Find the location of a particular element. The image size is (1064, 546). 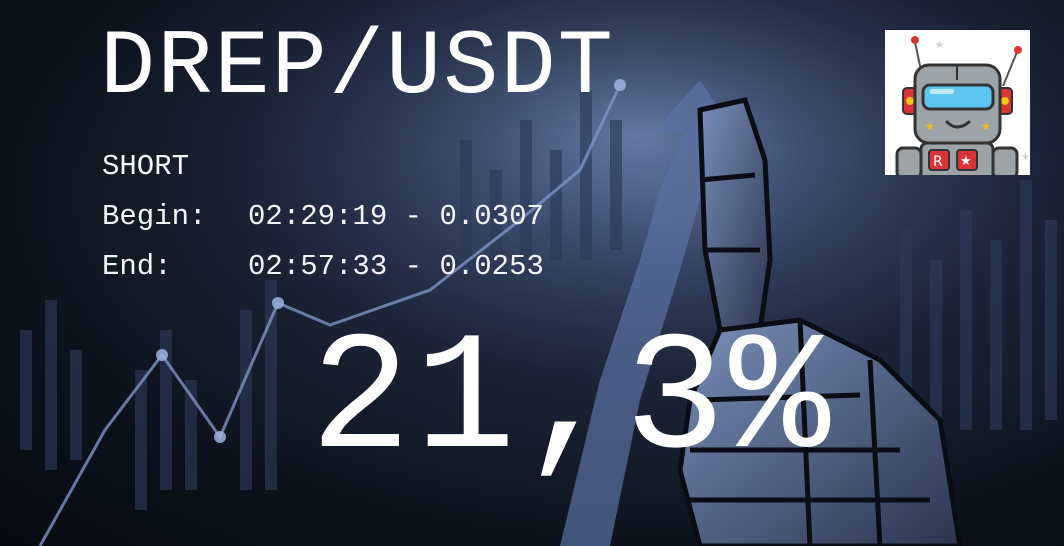

robot-avatar: ★ ★ ★ ★ R ★ is located at coordinates (957, 102).